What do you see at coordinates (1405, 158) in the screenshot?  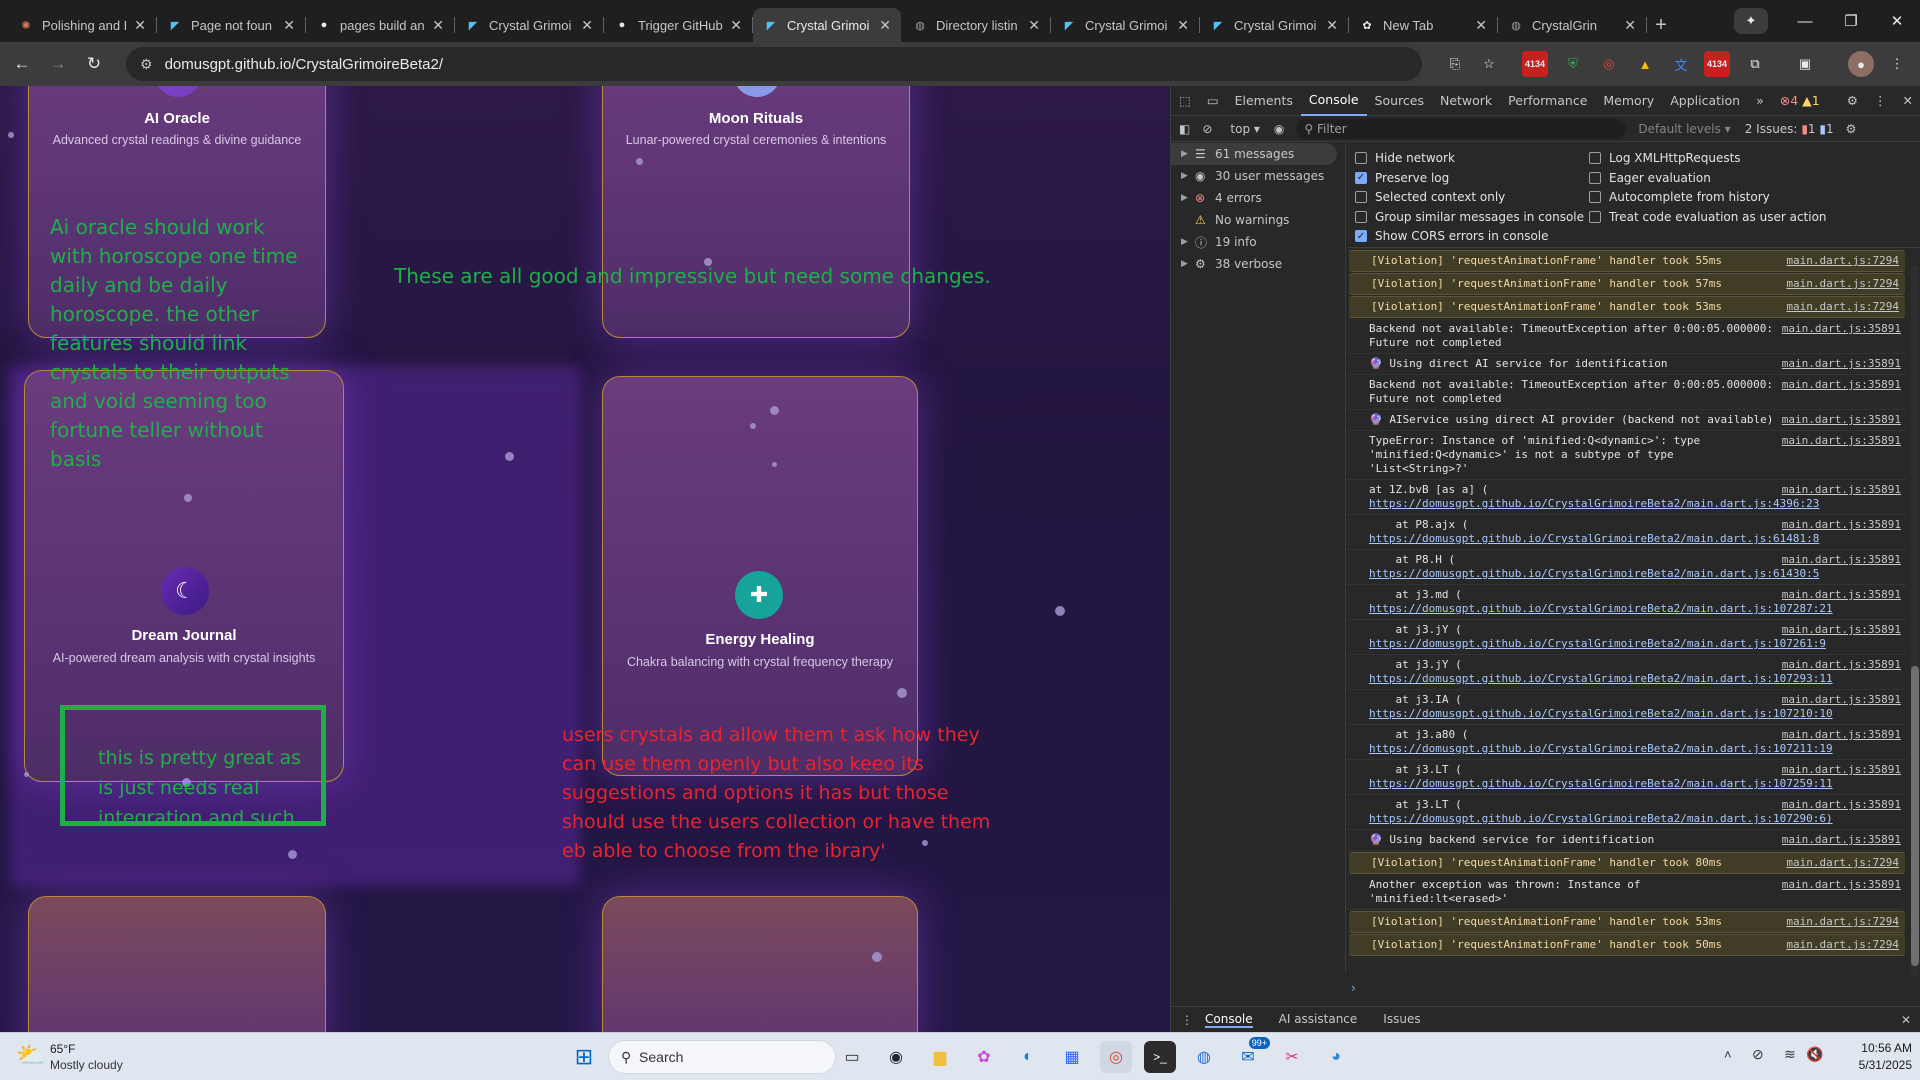 I see `console-setting-checkbox: Hide network` at bounding box center [1405, 158].